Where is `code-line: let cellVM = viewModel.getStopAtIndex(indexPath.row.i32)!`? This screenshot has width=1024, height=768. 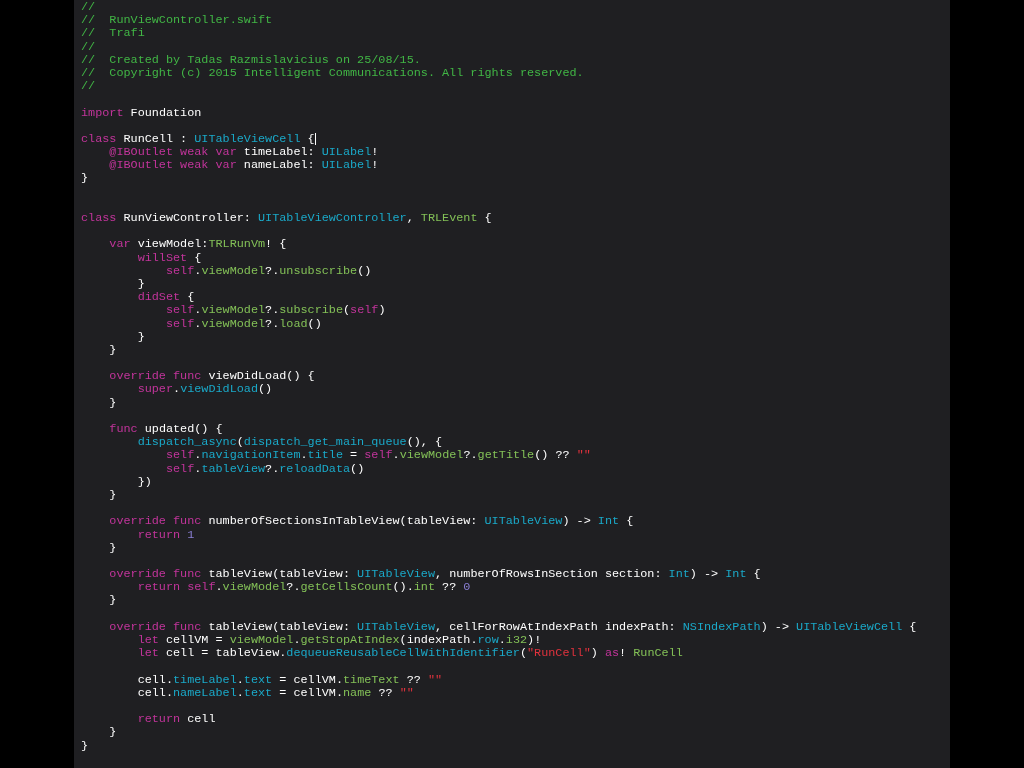 code-line: let cellVM = viewModel.getStopAtIndex(indexPath.row.i32)! is located at coordinates (339, 641).